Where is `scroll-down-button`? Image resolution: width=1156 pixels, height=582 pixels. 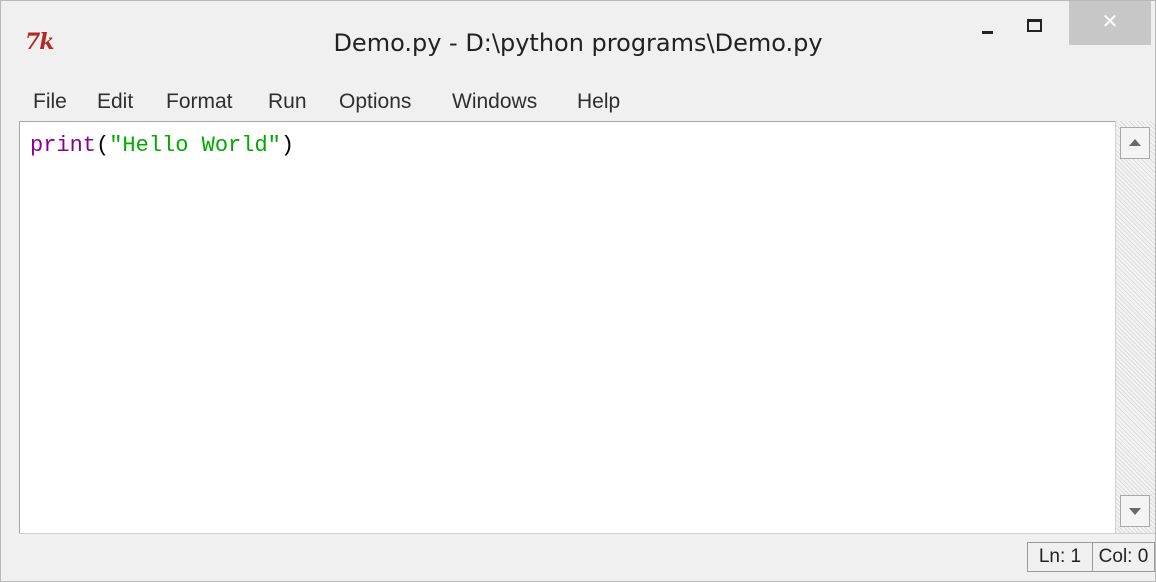
scroll-down-button is located at coordinates (1135, 511).